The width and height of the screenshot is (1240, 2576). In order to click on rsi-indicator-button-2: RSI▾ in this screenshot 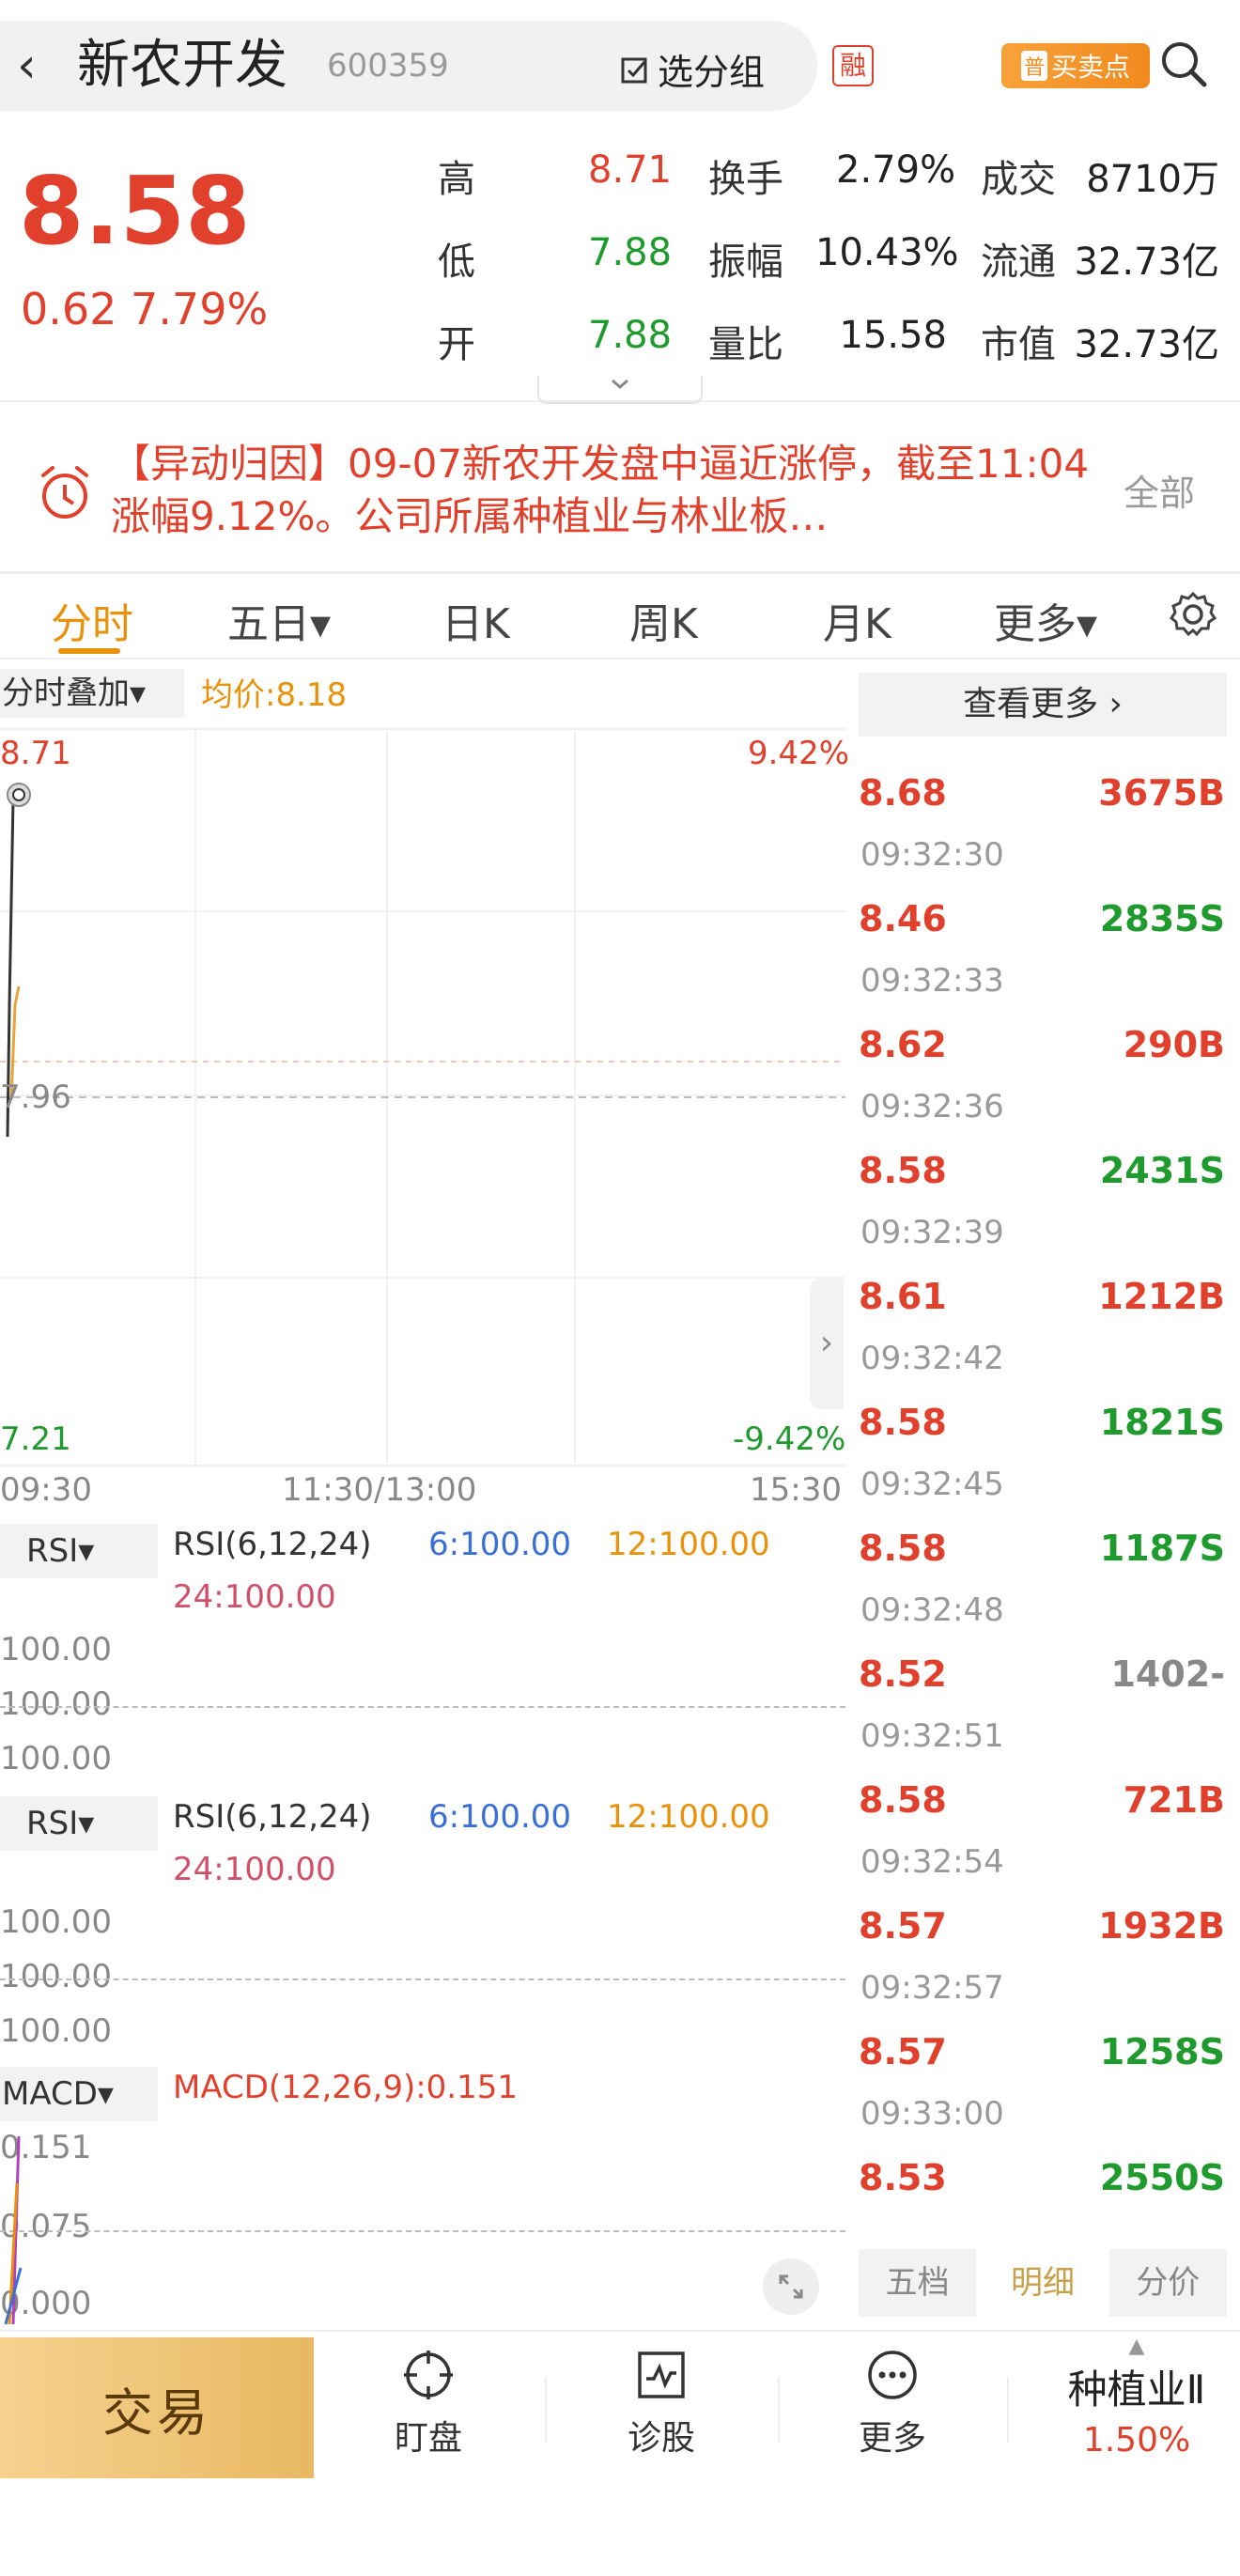, I will do `click(79, 1824)`.